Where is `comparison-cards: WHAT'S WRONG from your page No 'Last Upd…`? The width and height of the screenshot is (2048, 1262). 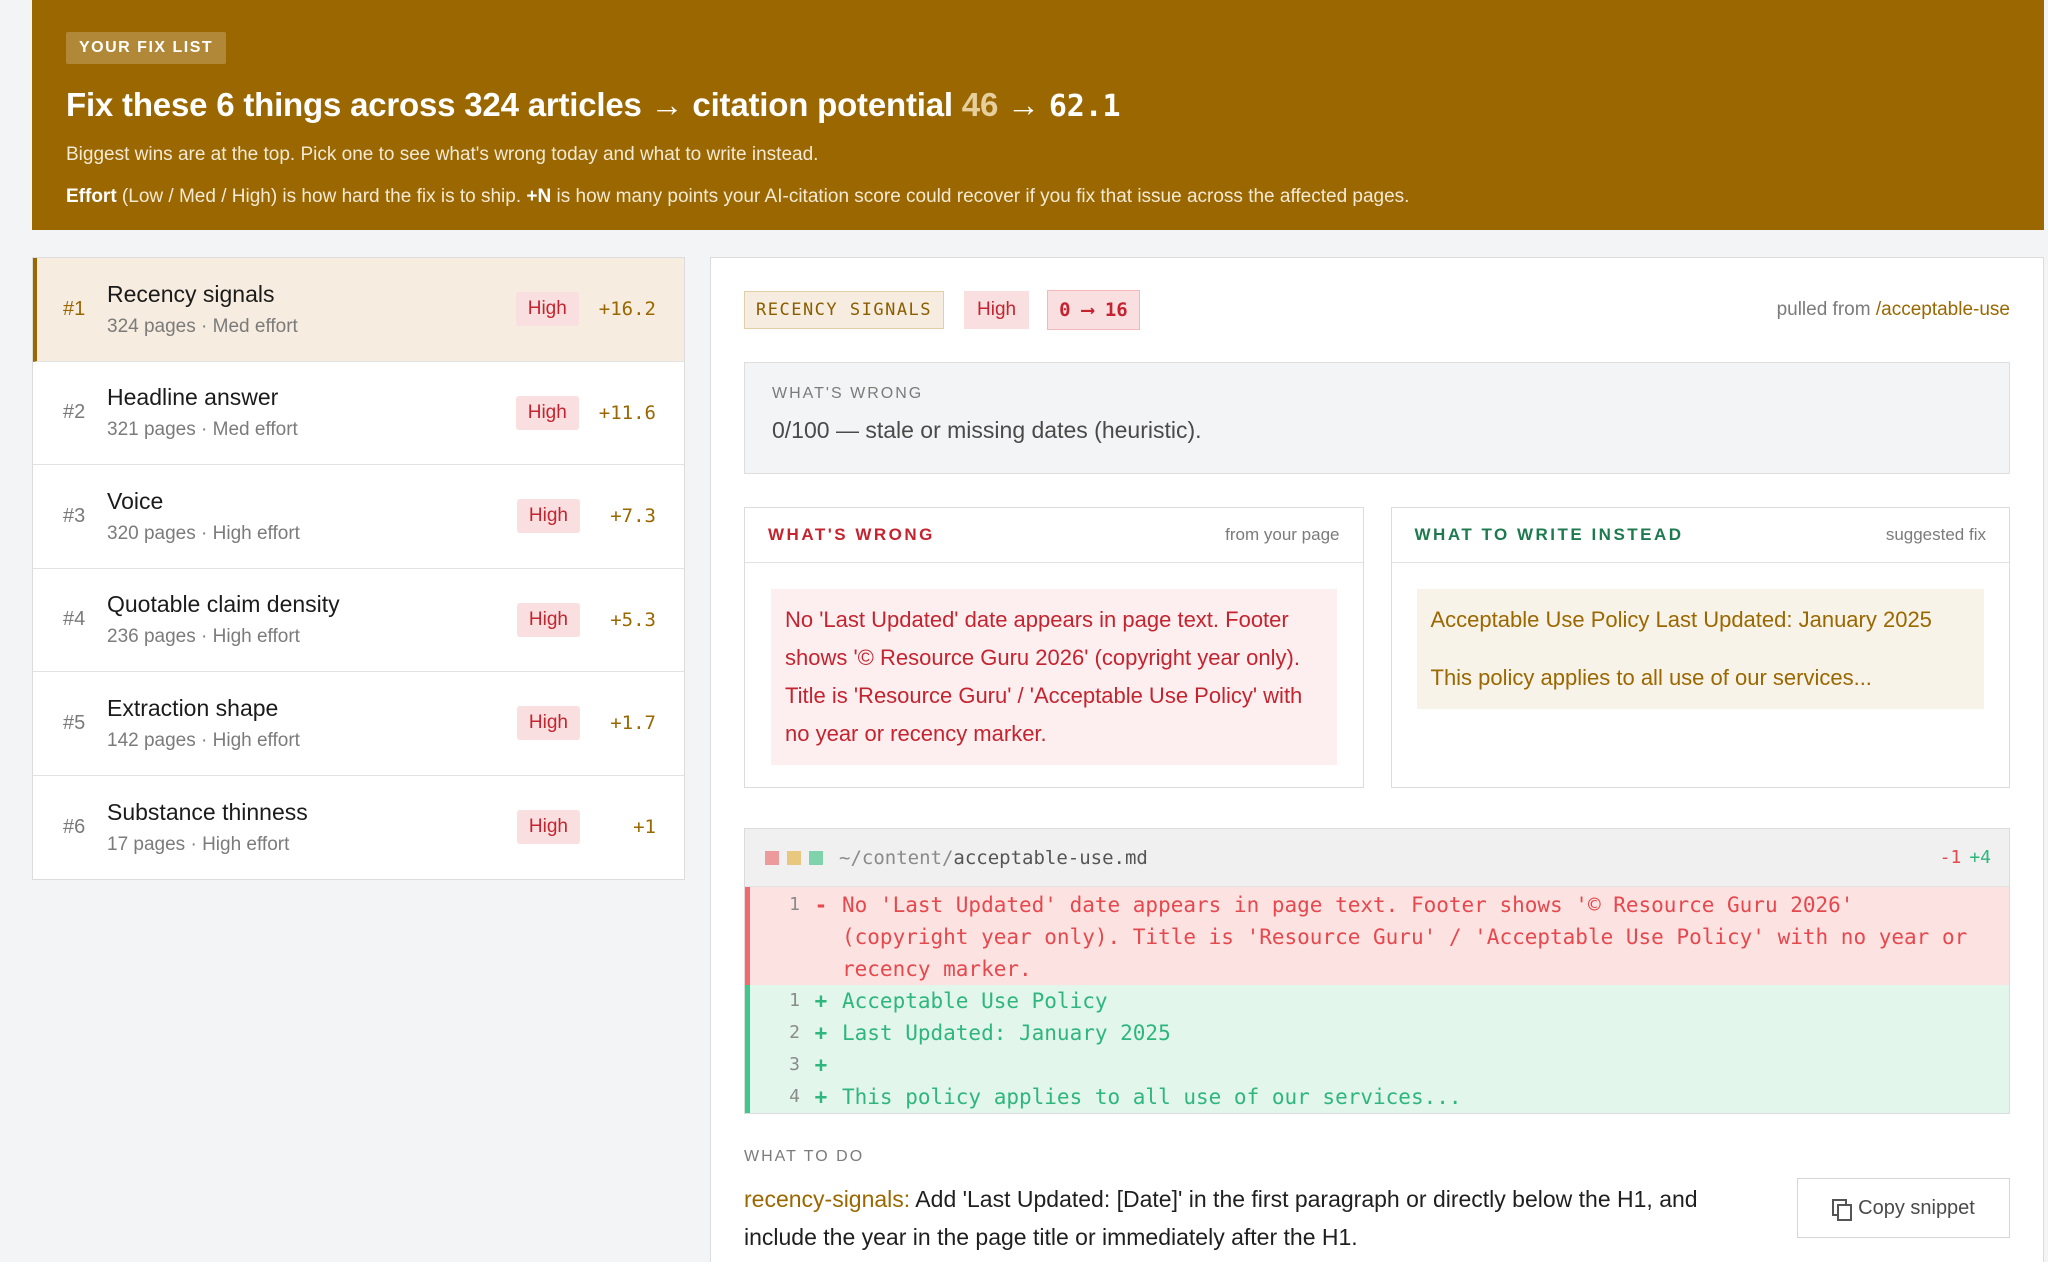
comparison-cards: WHAT'S WRONG from your page No 'Last Upd… is located at coordinates (1377, 647).